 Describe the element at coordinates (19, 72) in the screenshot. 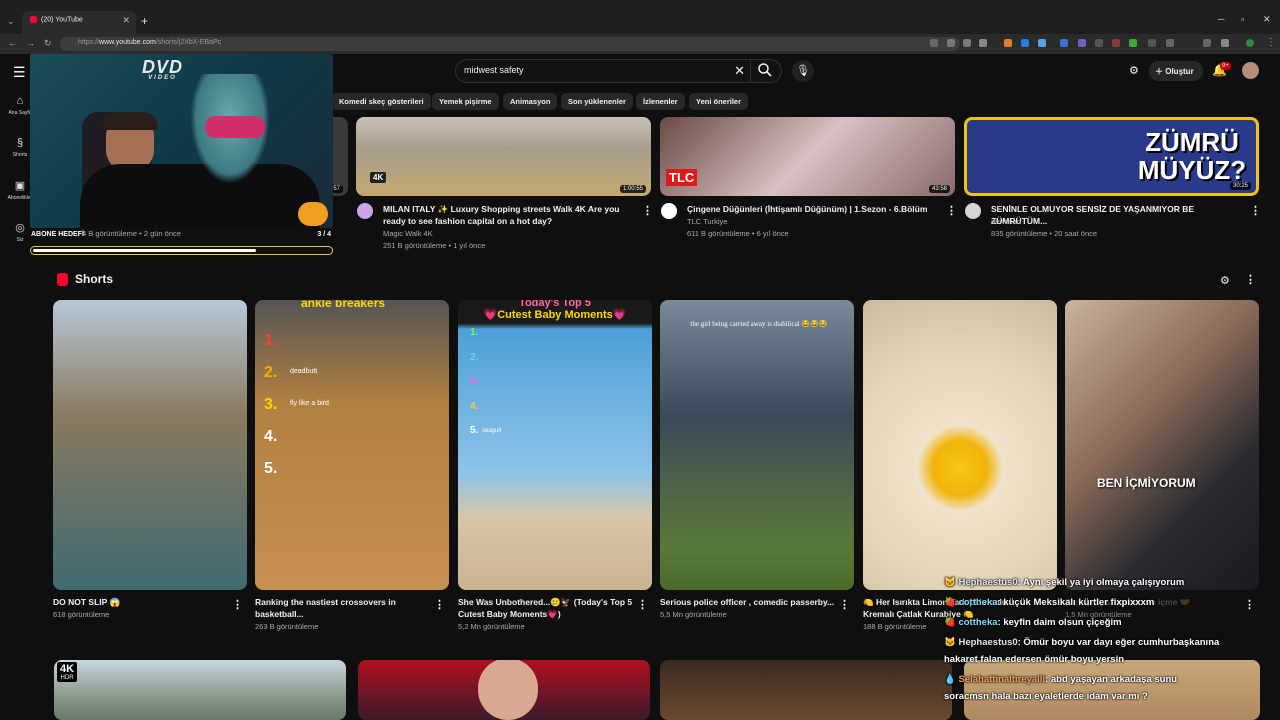

I see `menu-hamburger-icon: ☰` at that location.